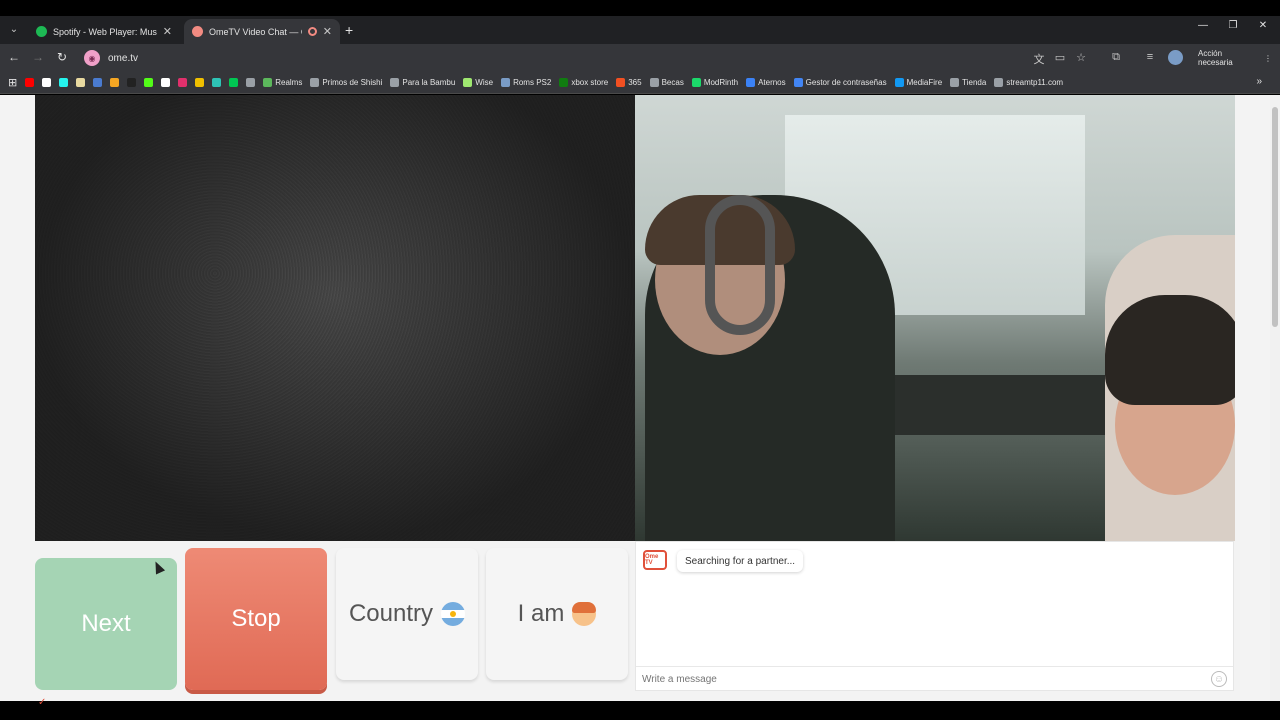  What do you see at coordinates (14, 57) in the screenshot?
I see `back-icon: ←` at bounding box center [14, 57].